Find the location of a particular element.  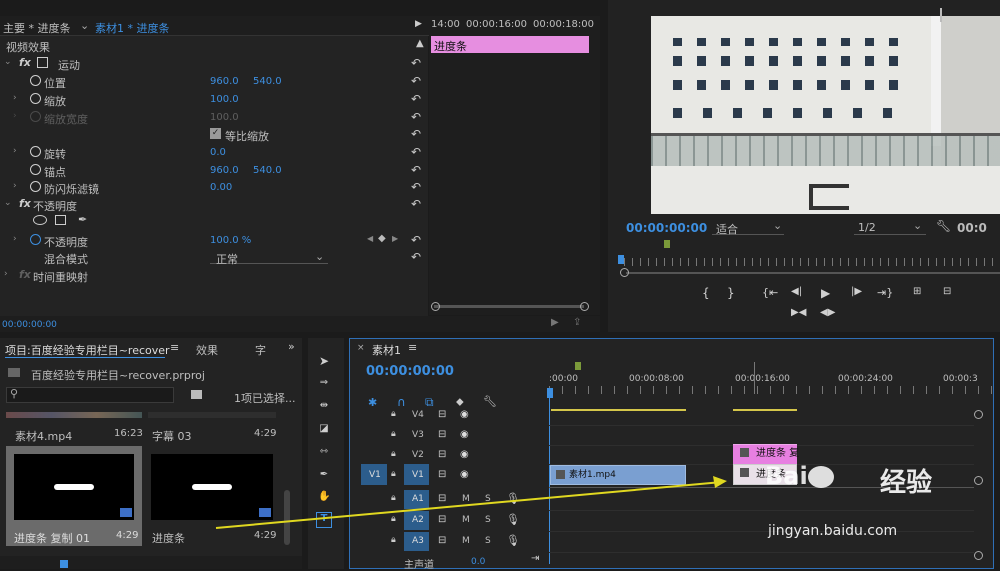

baidu-logo-watermark: Bai is located at coordinates (824, 489).